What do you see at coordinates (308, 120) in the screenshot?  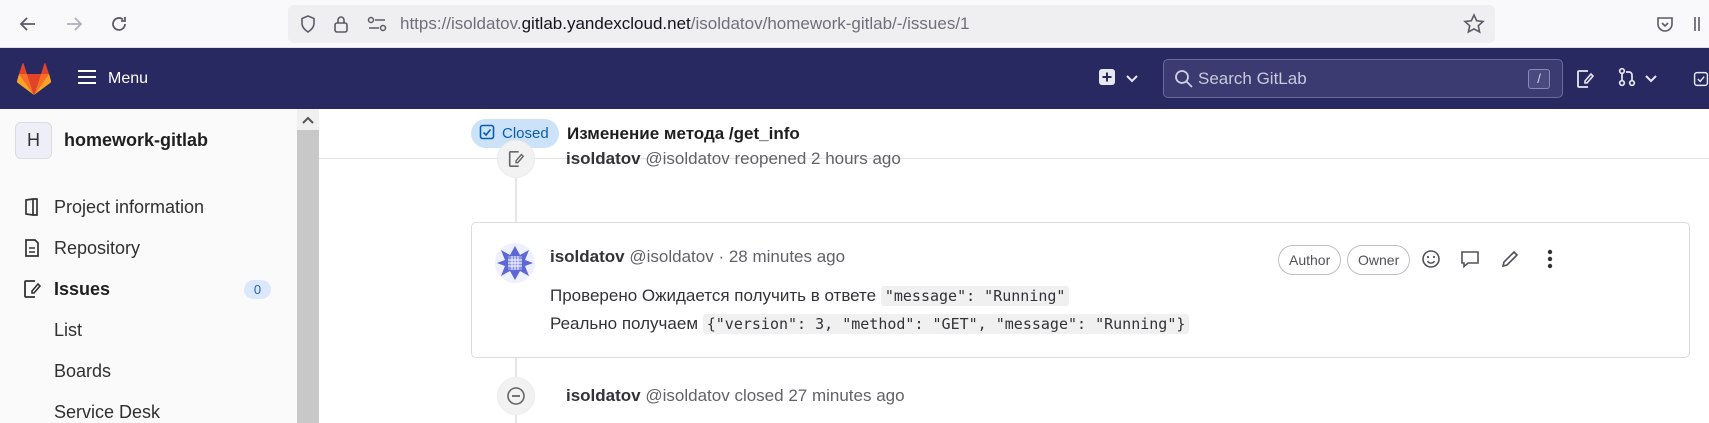 I see `scroll-up-arrow-icon` at bounding box center [308, 120].